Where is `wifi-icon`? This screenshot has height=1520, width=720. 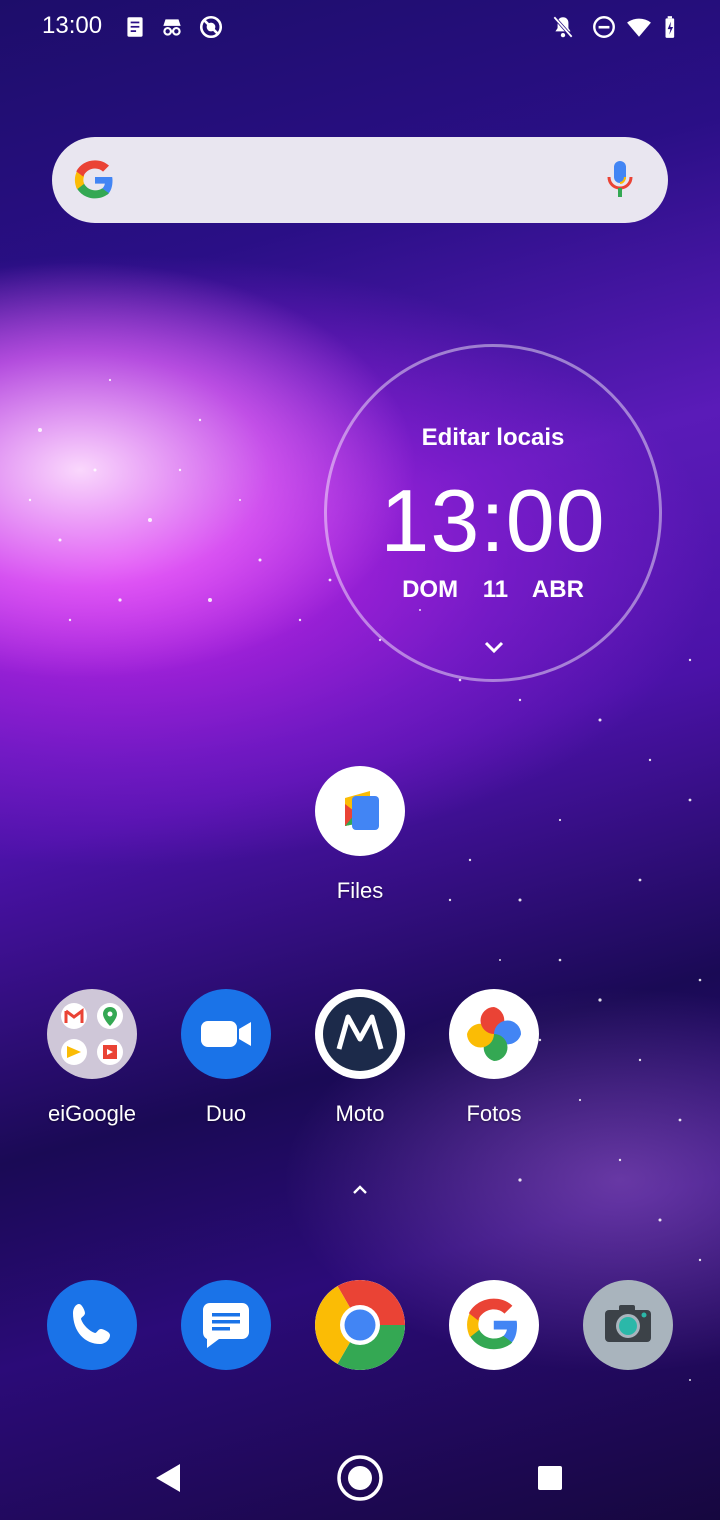 wifi-icon is located at coordinates (639, 27).